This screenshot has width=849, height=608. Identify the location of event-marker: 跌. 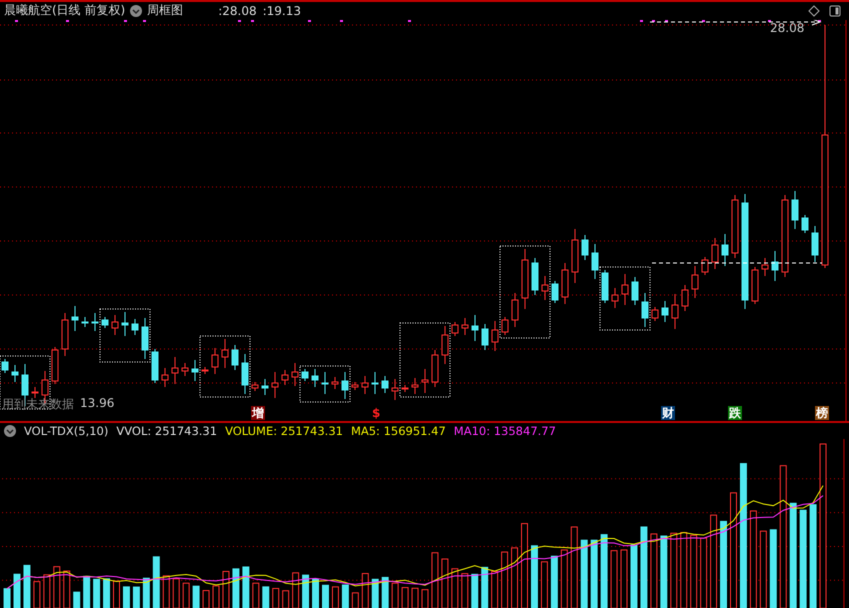
(735, 413).